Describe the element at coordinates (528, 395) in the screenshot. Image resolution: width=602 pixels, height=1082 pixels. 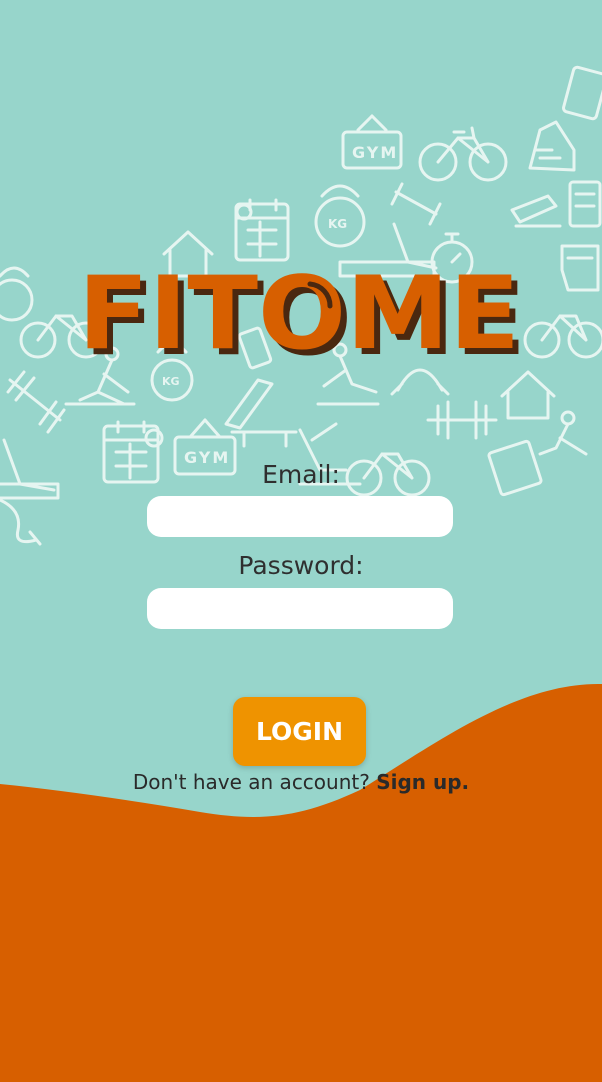
I see `house-icon` at that location.